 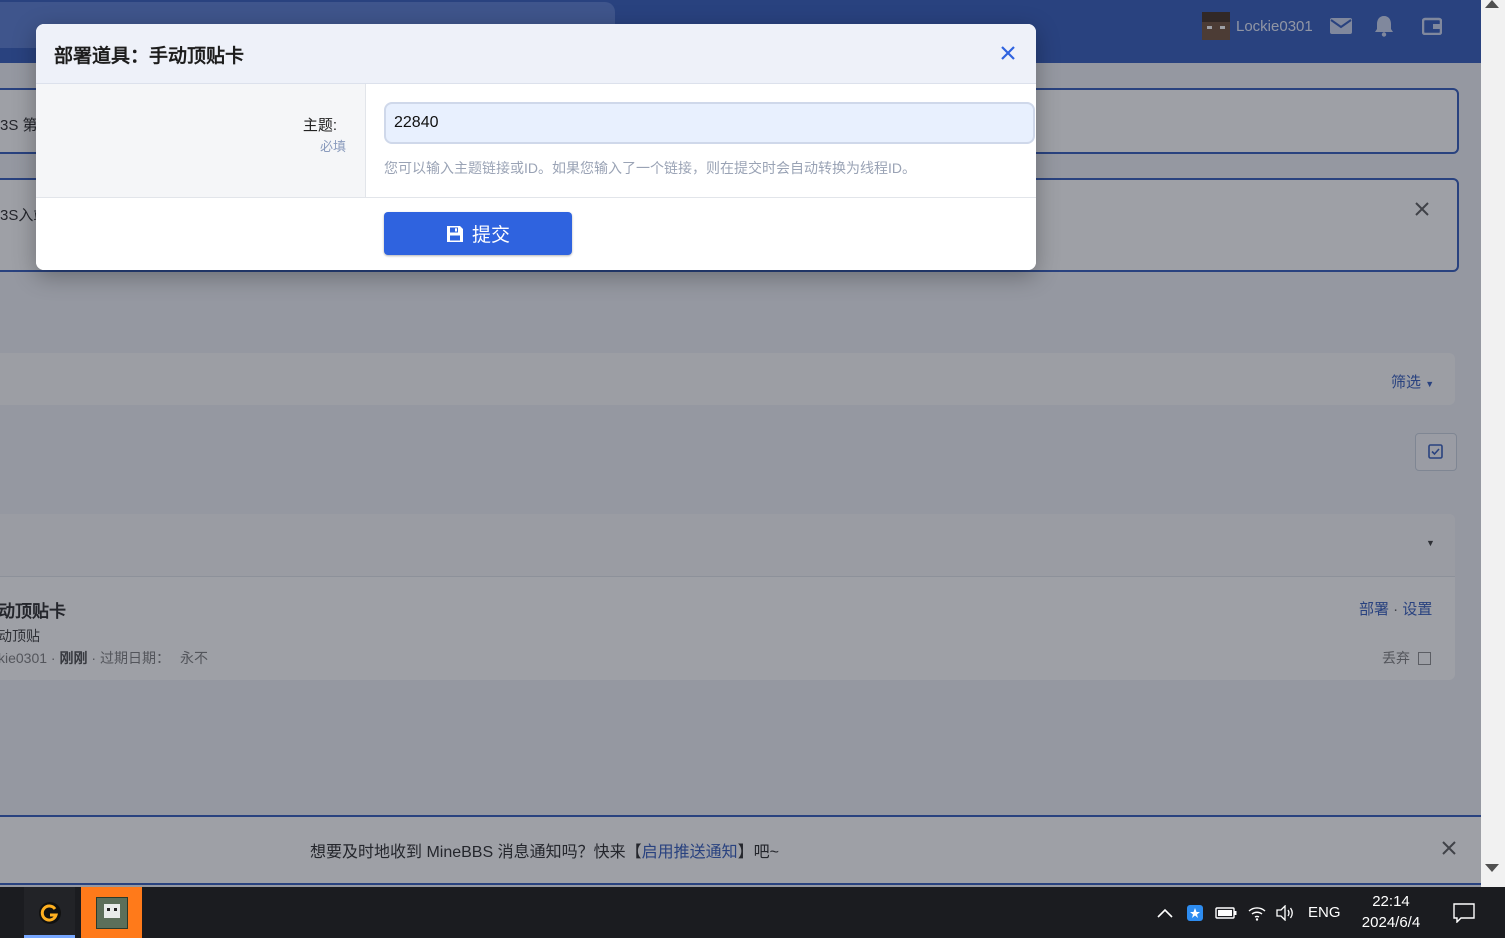 I want to click on app-tray-icon, so click(x=1195, y=912).